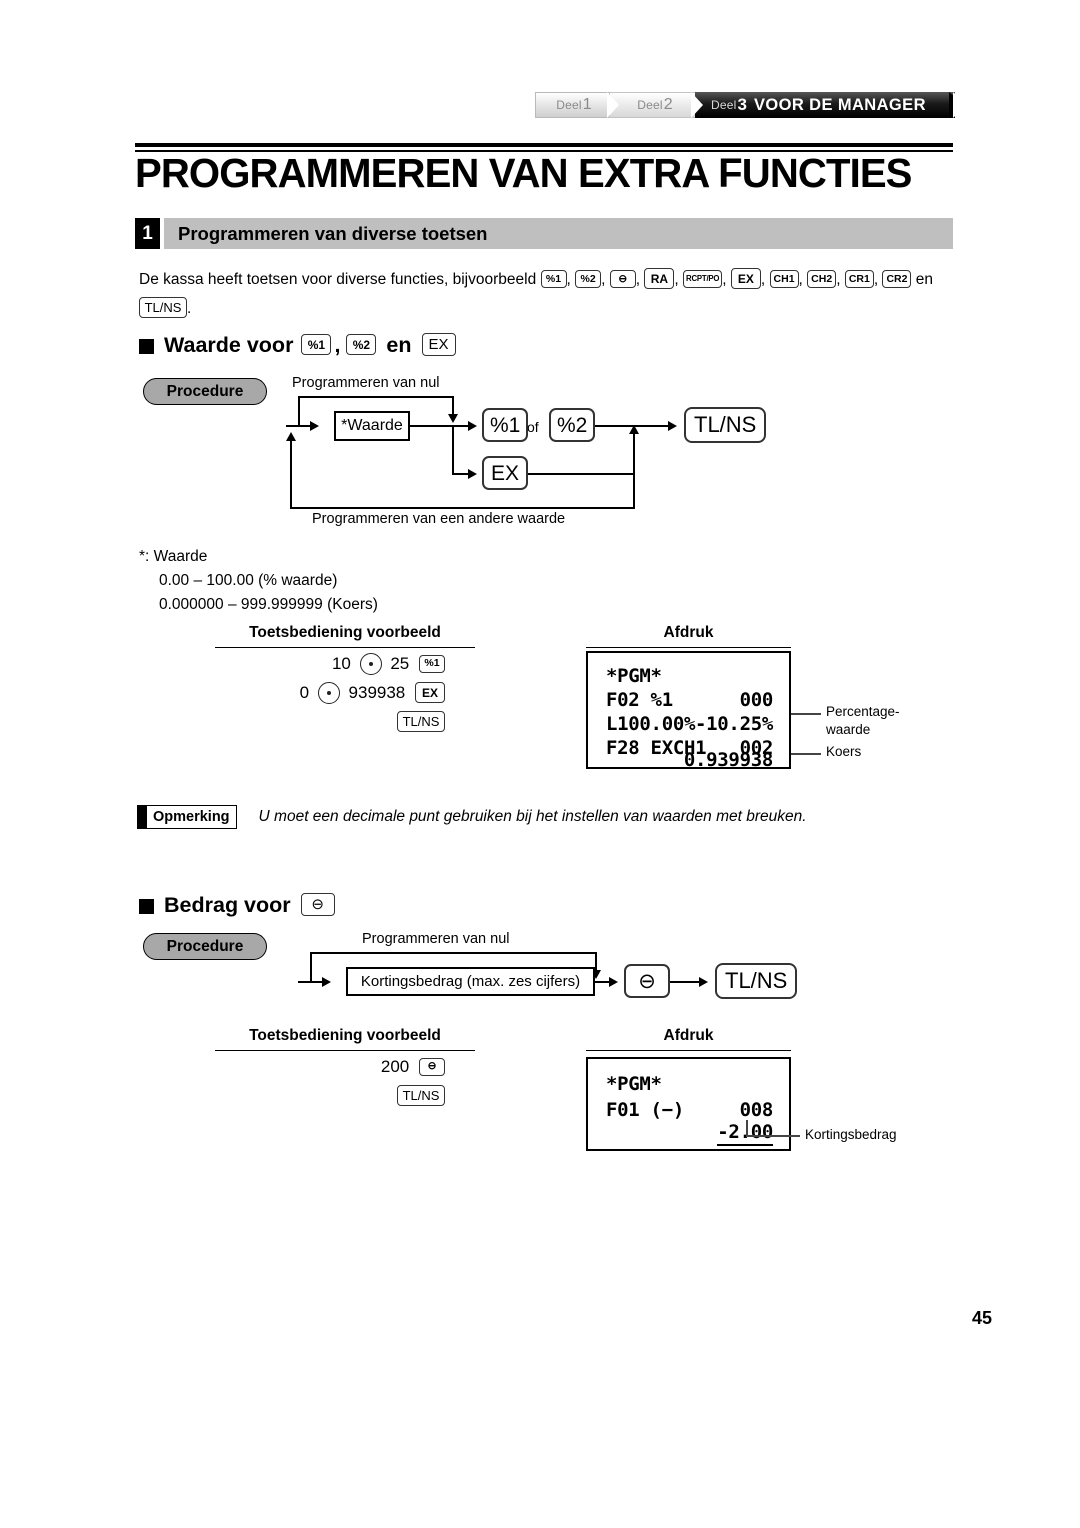 This screenshot has height=1528, width=1080. What do you see at coordinates (345, 636) in the screenshot?
I see `example1-head-keyops: Toetsbediening voorbeeld` at bounding box center [345, 636].